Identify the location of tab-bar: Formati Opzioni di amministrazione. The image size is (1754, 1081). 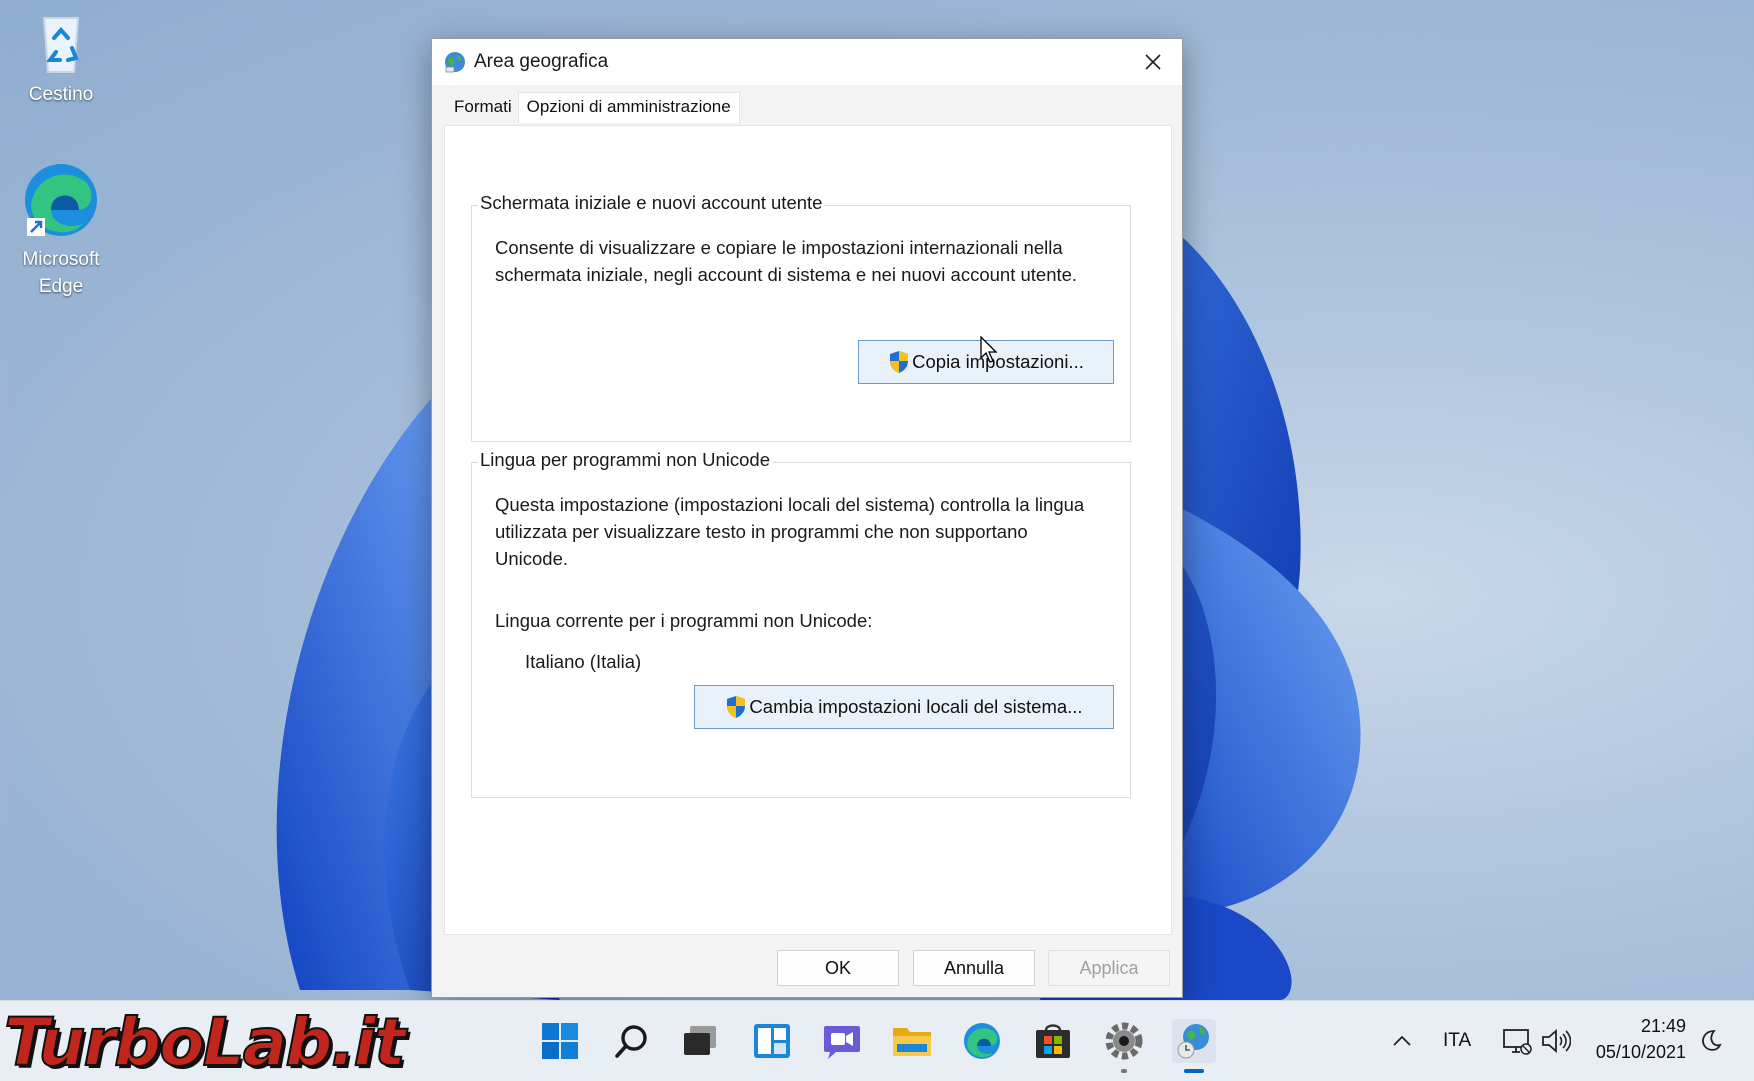
(594, 107).